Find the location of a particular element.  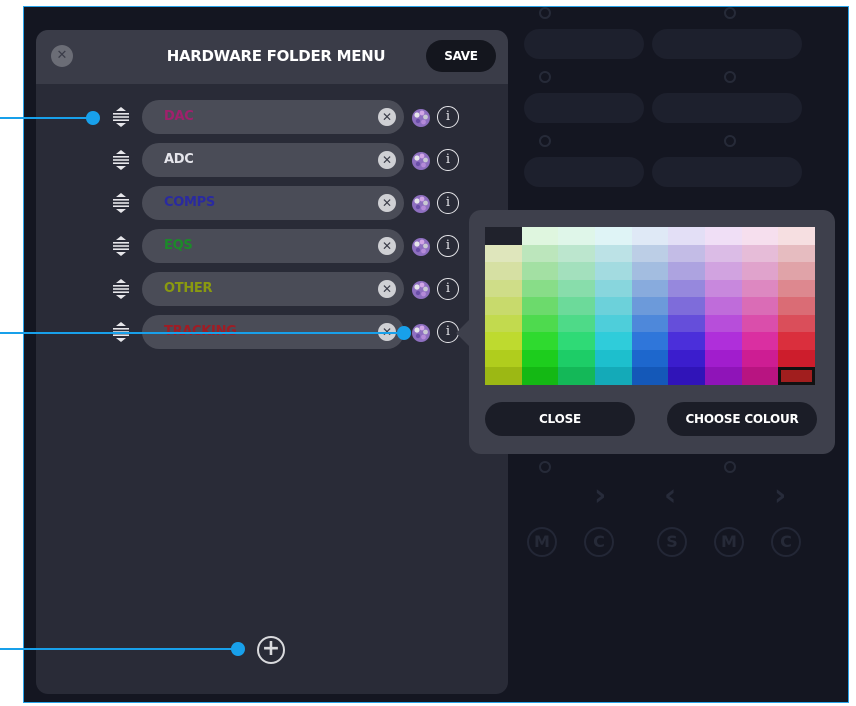

selected-color-swatch is located at coordinates (796, 376).